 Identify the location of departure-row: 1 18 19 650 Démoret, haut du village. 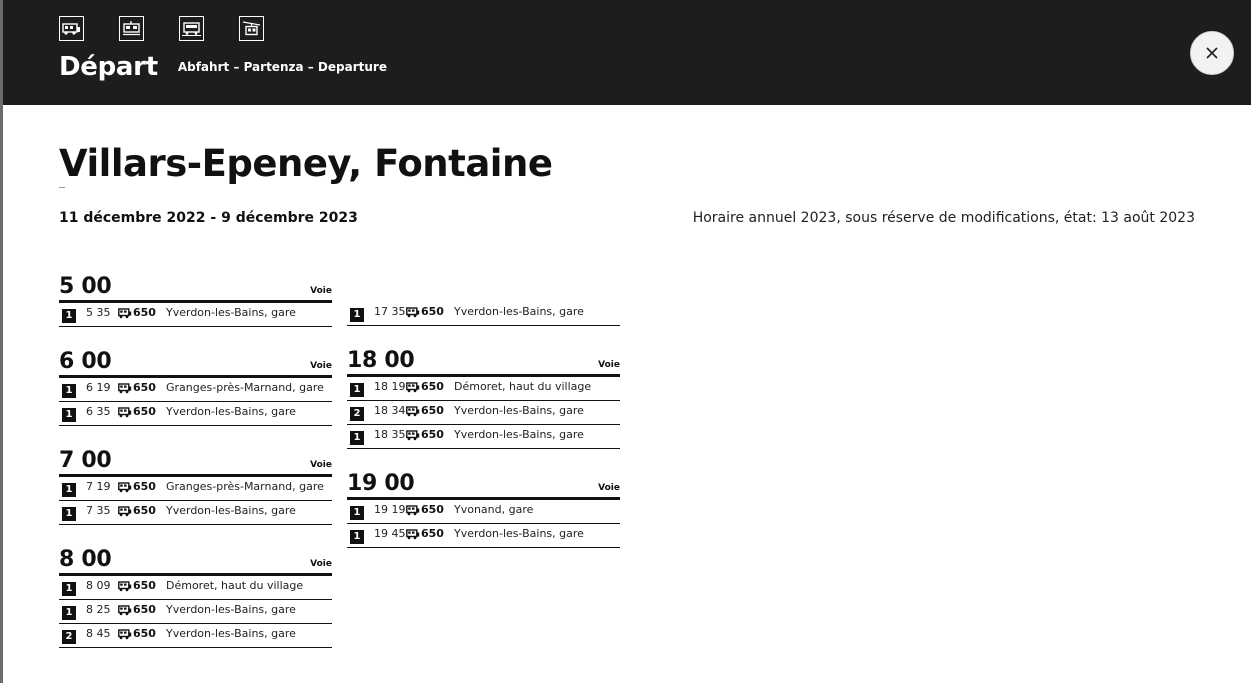
(483, 389).